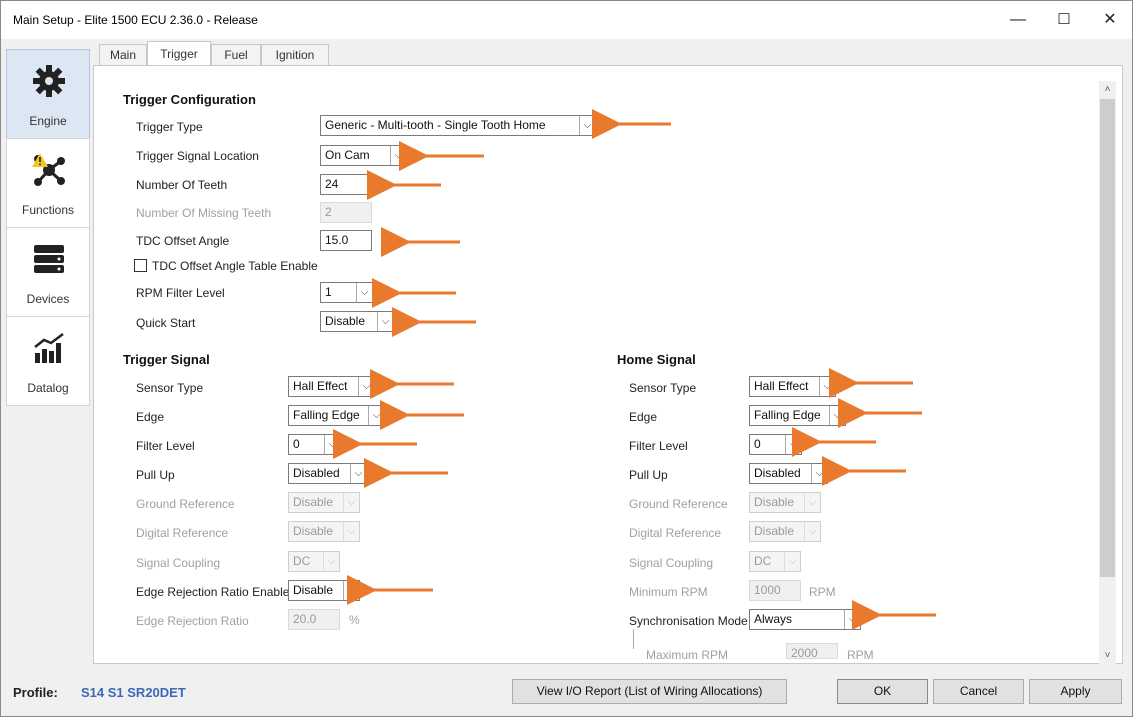  I want to click on hs-filter-level-select: 0 ⌵, so click(775, 444).